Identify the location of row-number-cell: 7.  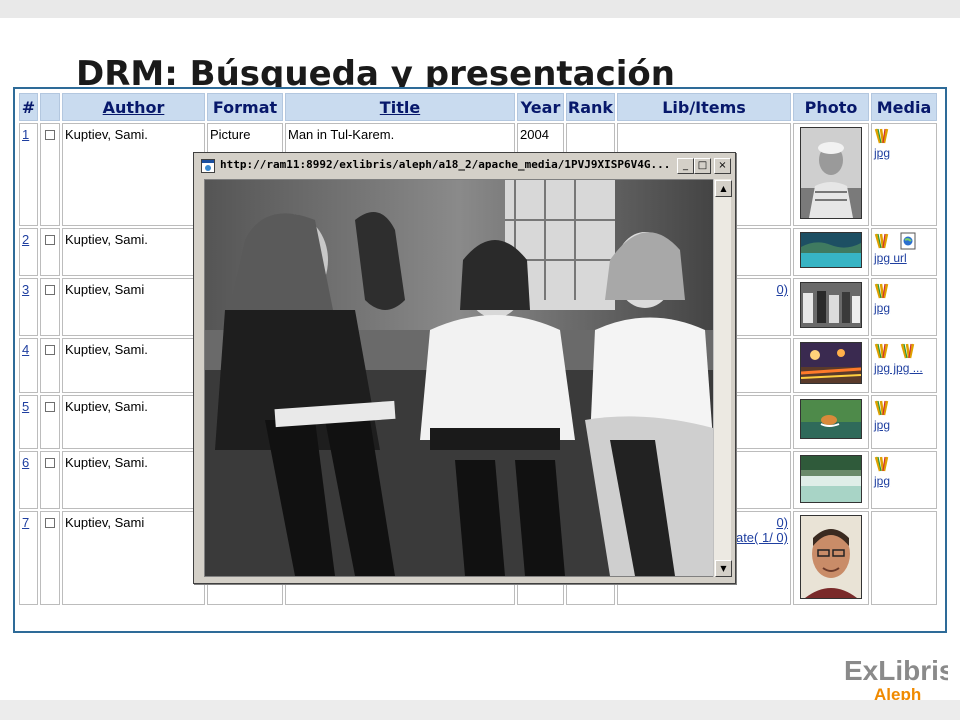
(28, 558).